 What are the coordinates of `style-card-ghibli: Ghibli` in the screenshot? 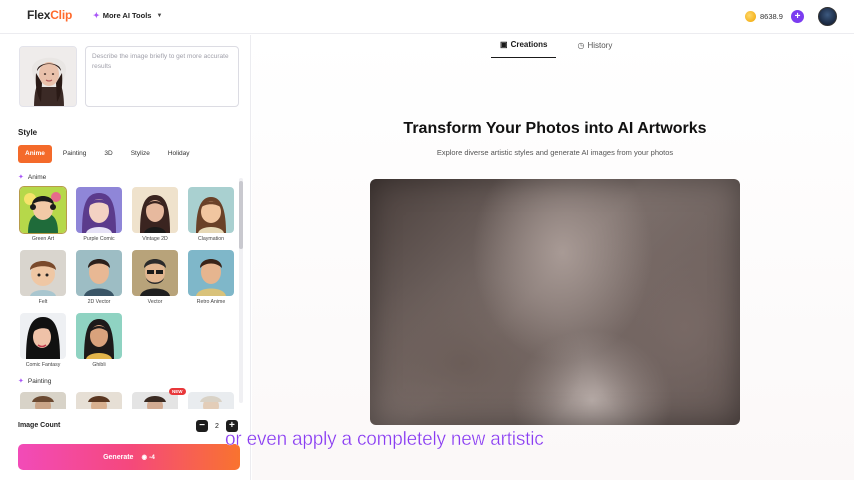 It's located at (99, 340).